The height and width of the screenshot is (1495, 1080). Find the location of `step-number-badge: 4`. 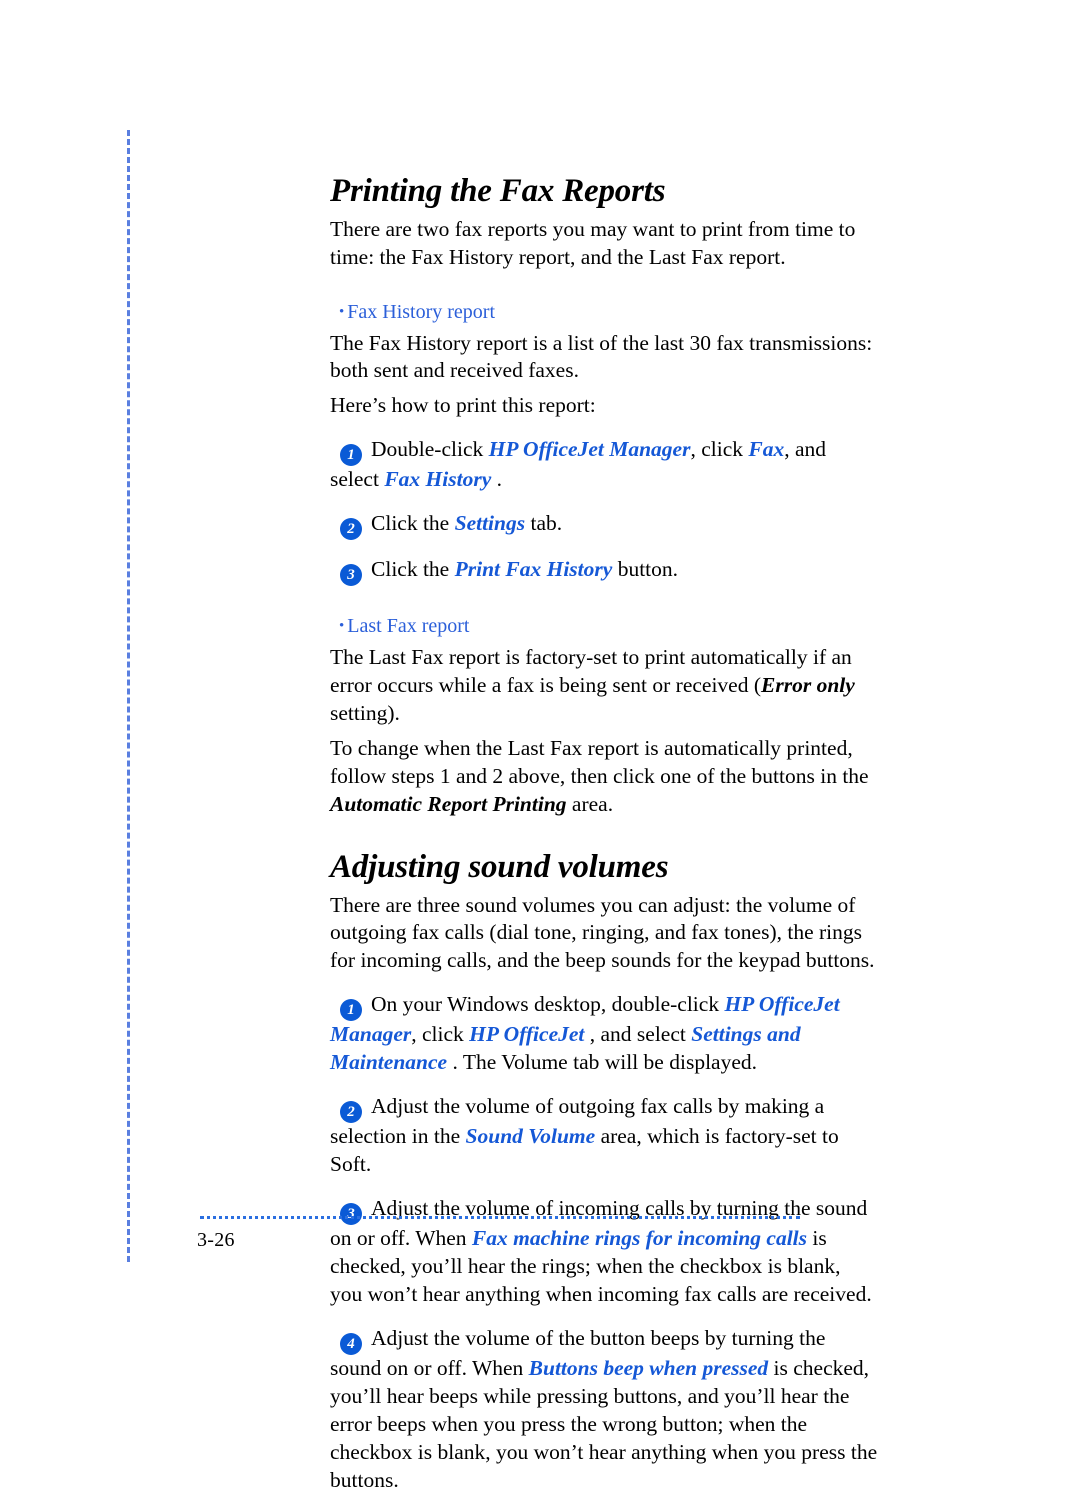

step-number-badge: 4 is located at coordinates (351, 1343).